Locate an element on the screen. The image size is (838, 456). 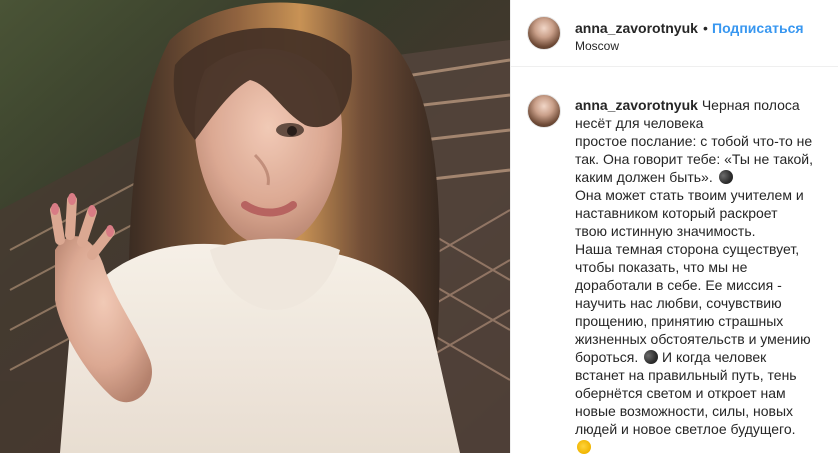
sun-emoji-icon is located at coordinates (584, 447).